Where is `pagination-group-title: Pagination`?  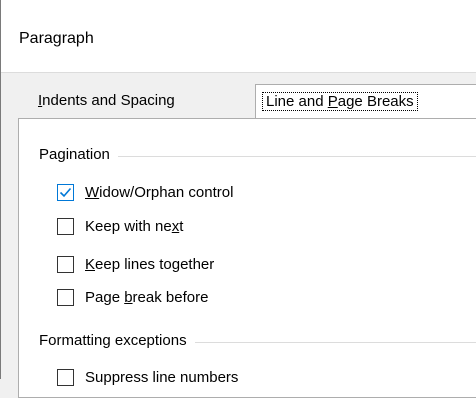
pagination-group-title: Pagination is located at coordinates (78, 154).